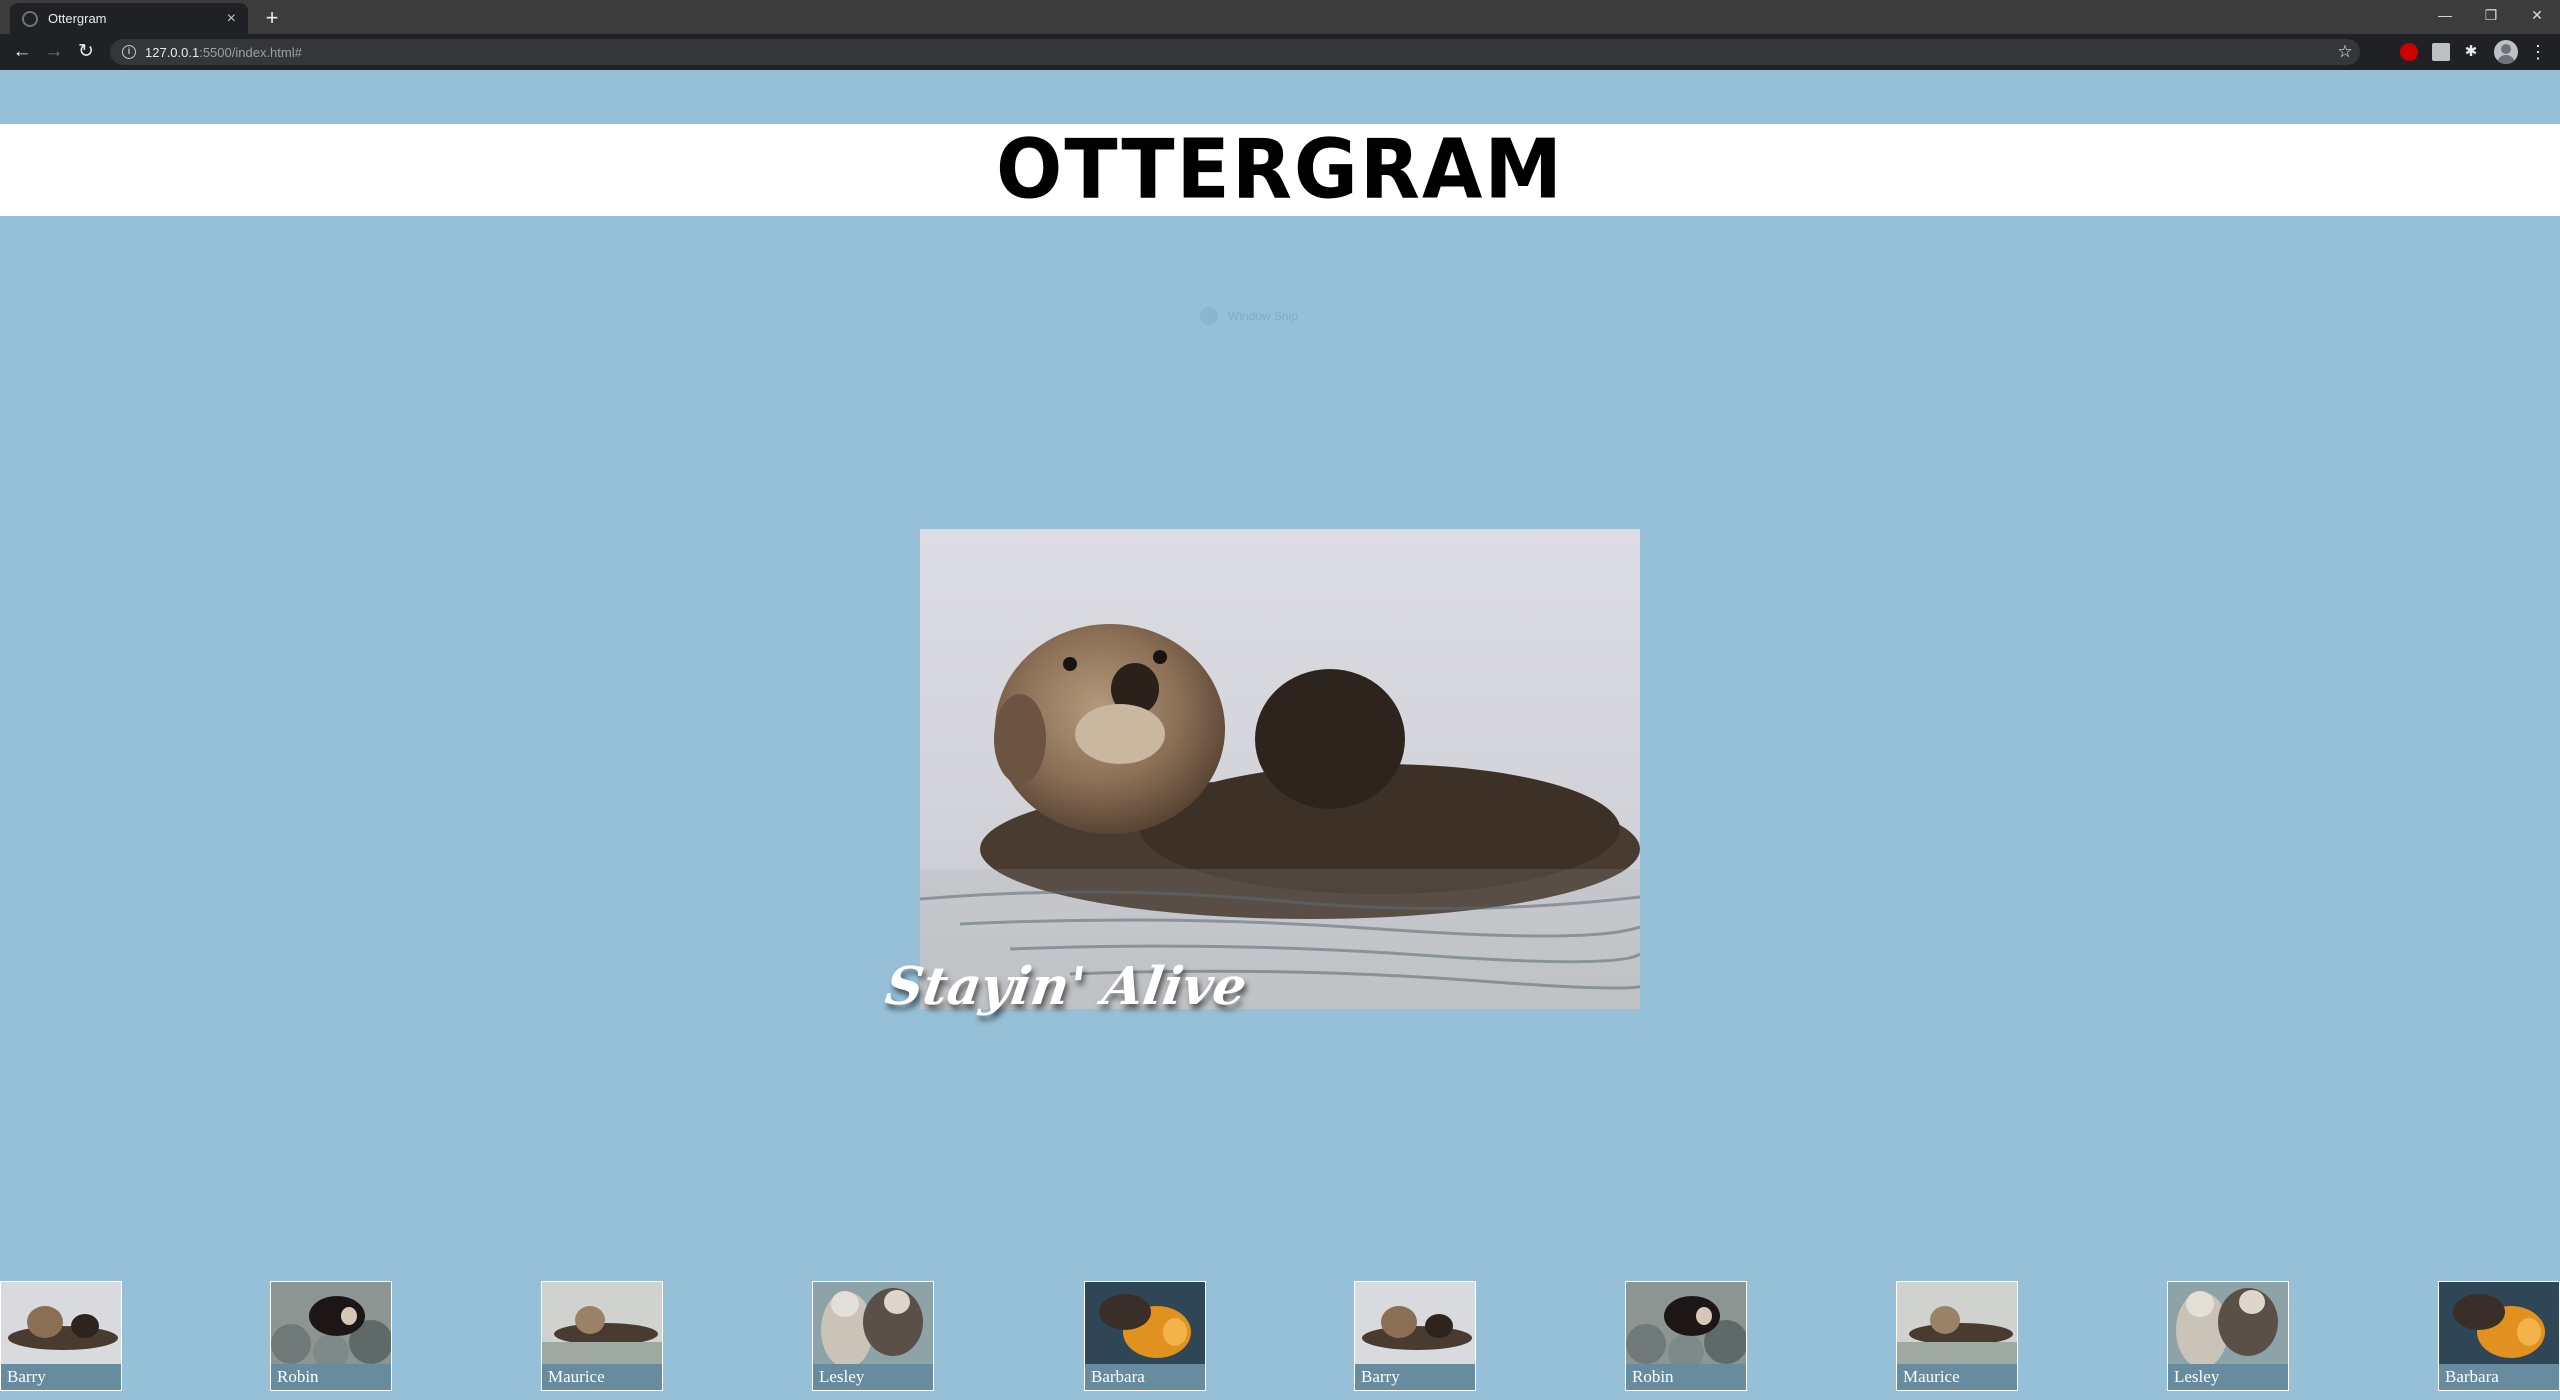 This screenshot has width=2560, height=1400. I want to click on tab-title: Ottergram, so click(77, 18).